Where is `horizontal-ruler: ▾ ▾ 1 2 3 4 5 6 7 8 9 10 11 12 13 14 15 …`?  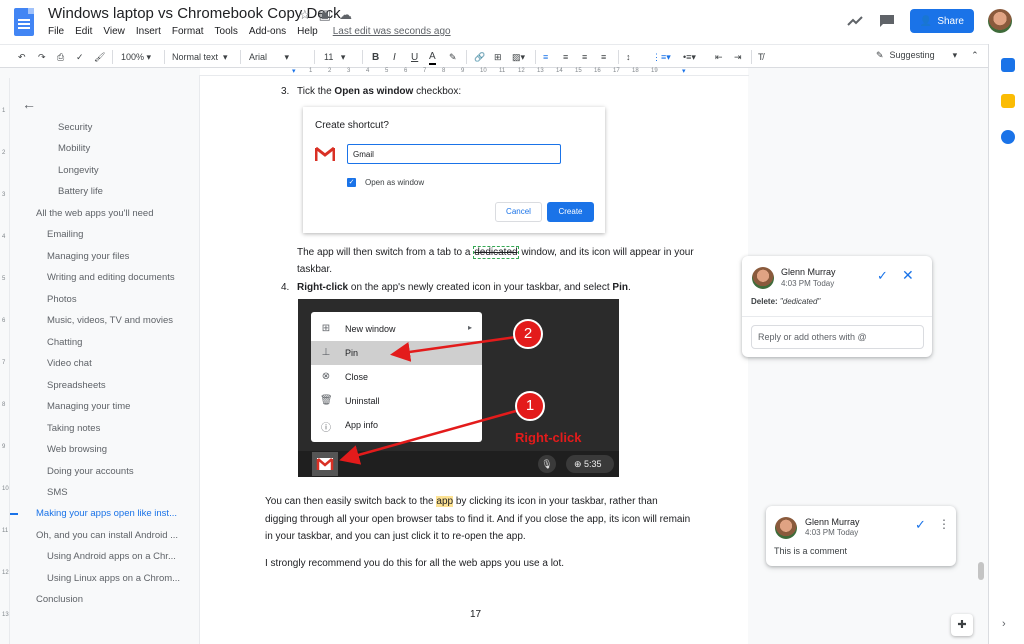 horizontal-ruler: ▾ ▾ 1 2 3 4 5 6 7 8 9 10 11 12 13 14 15 … is located at coordinates (474, 72).